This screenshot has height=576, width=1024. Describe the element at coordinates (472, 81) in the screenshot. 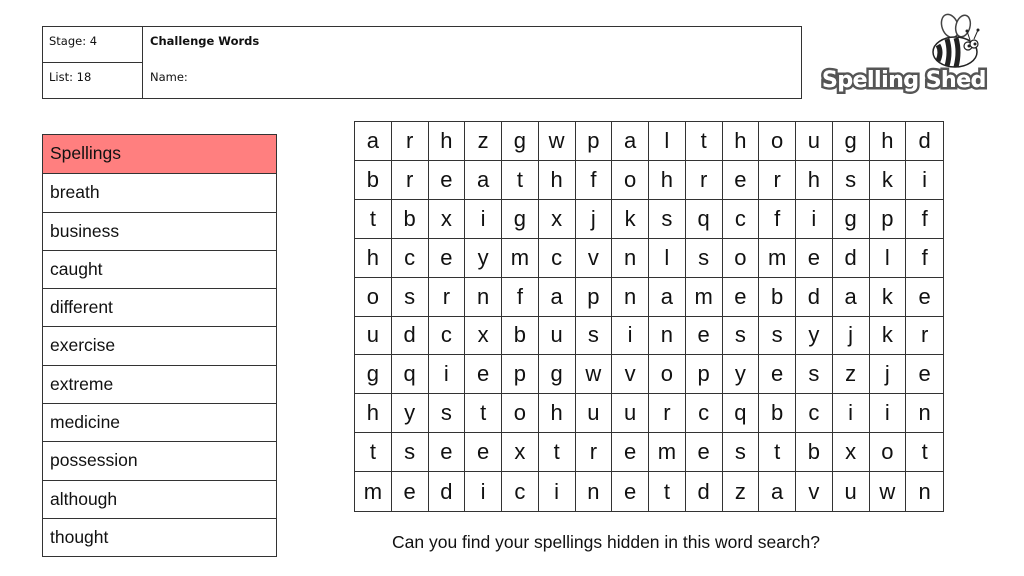

I see `name-field: Name:` at that location.